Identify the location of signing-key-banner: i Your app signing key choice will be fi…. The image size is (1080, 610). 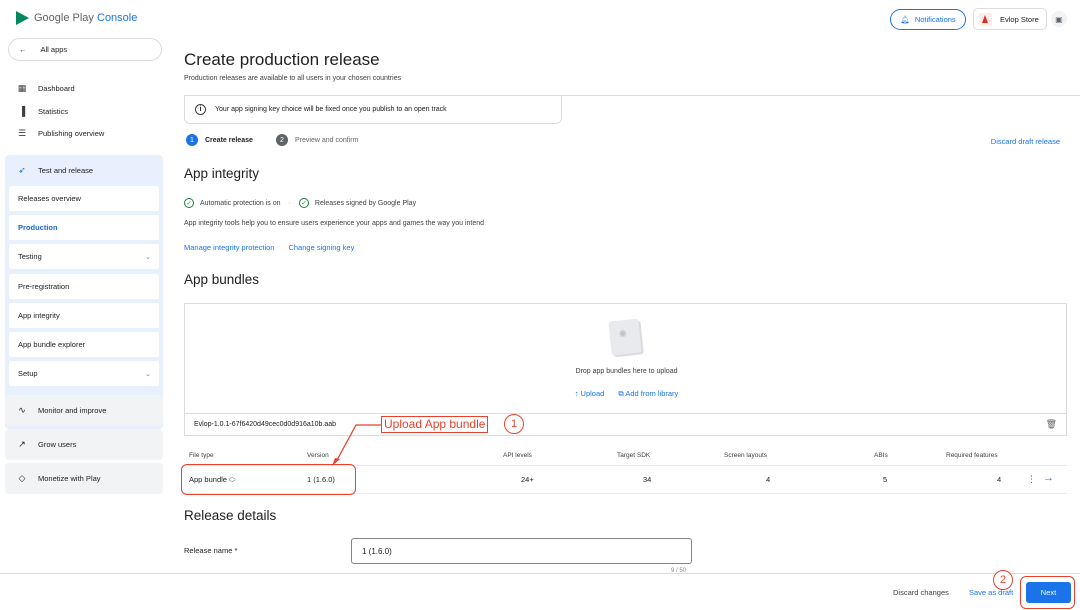
(373, 110).